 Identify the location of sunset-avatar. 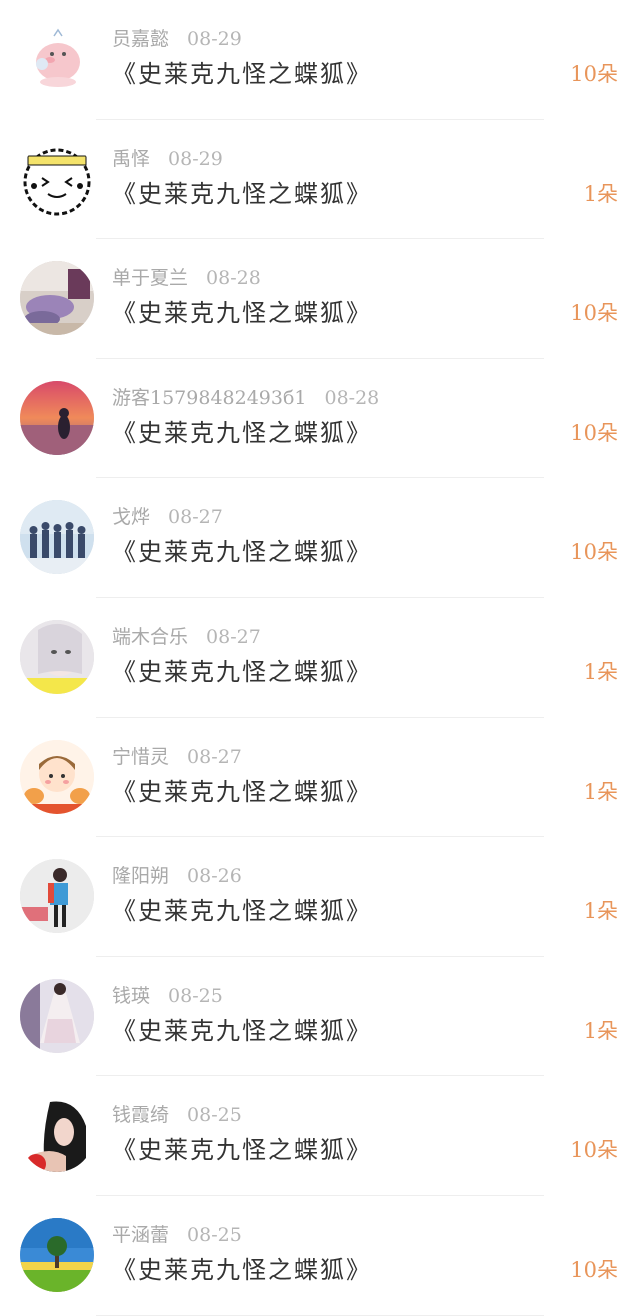
(57, 417).